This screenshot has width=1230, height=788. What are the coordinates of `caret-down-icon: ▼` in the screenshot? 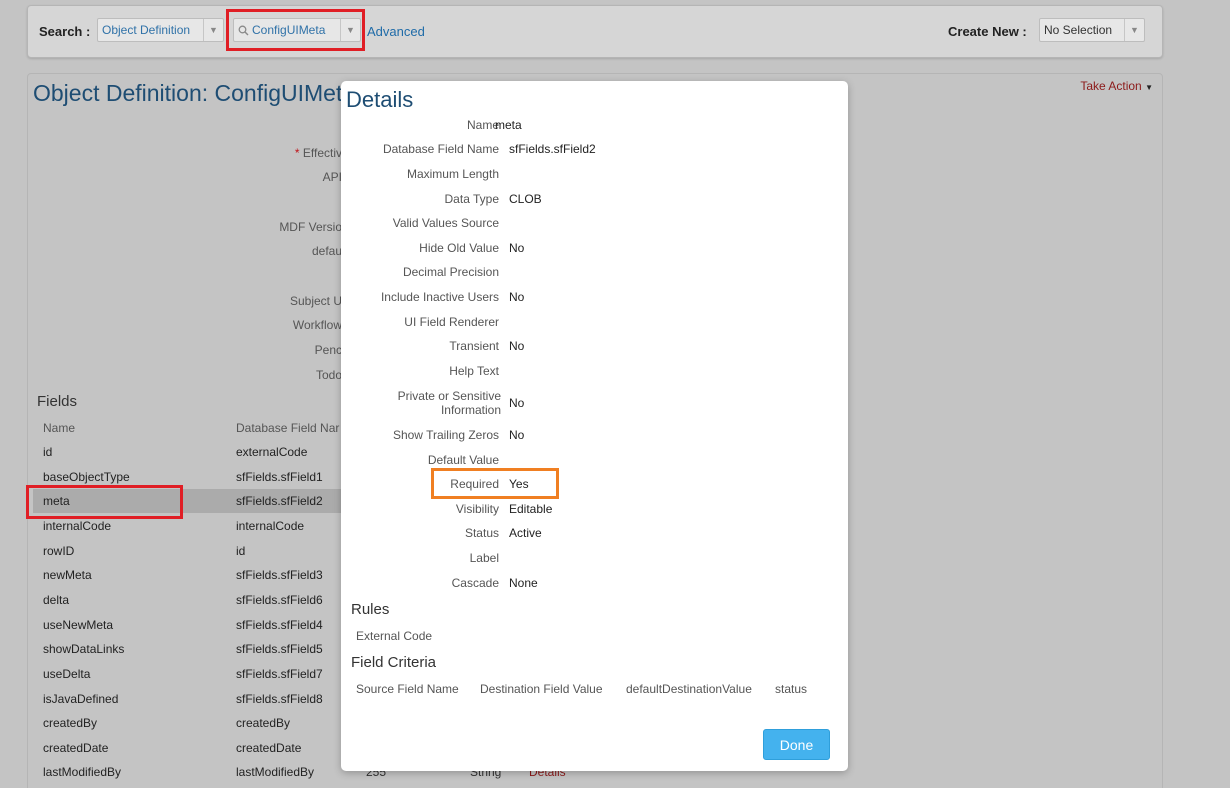 It's located at (1149, 87).